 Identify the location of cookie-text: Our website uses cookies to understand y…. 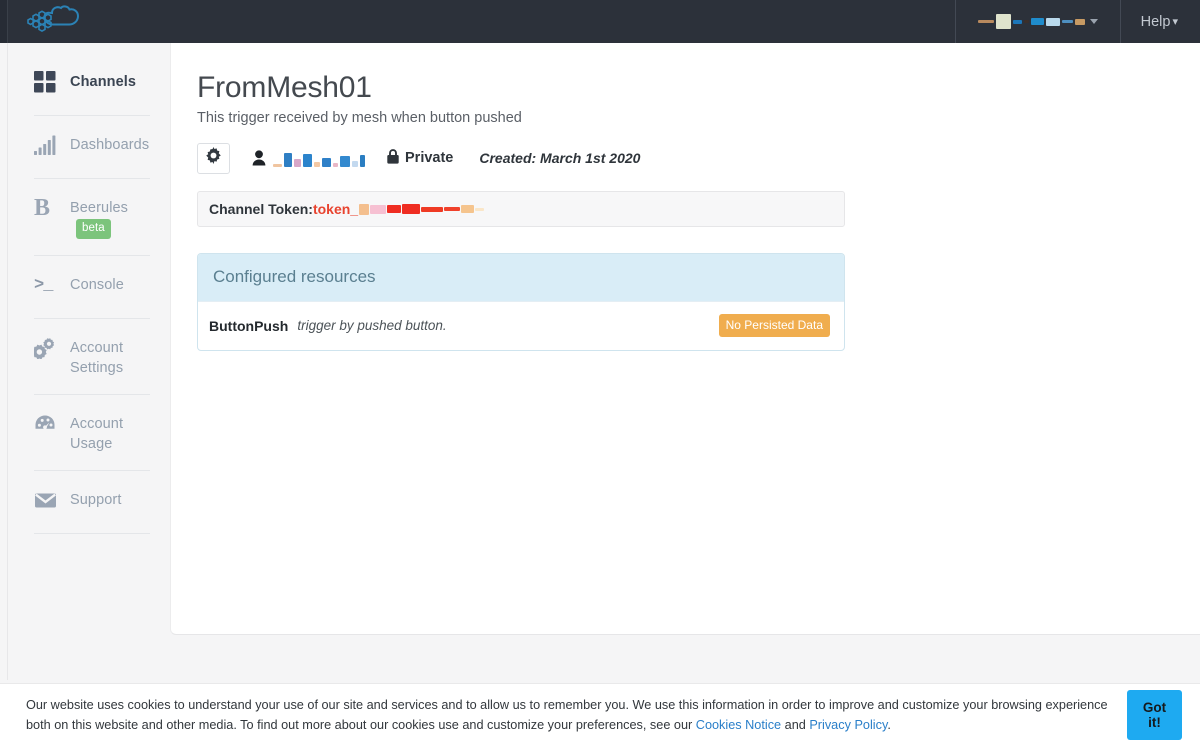
(568, 715).